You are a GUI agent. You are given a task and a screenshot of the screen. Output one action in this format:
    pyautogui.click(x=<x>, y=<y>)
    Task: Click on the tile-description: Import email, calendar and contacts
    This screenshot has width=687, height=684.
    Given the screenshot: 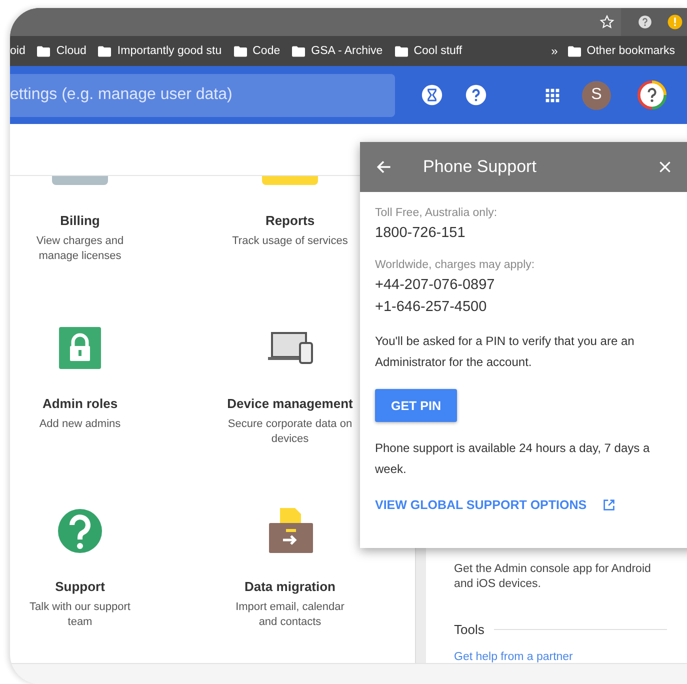 What is the action you would take?
    pyautogui.click(x=290, y=615)
    